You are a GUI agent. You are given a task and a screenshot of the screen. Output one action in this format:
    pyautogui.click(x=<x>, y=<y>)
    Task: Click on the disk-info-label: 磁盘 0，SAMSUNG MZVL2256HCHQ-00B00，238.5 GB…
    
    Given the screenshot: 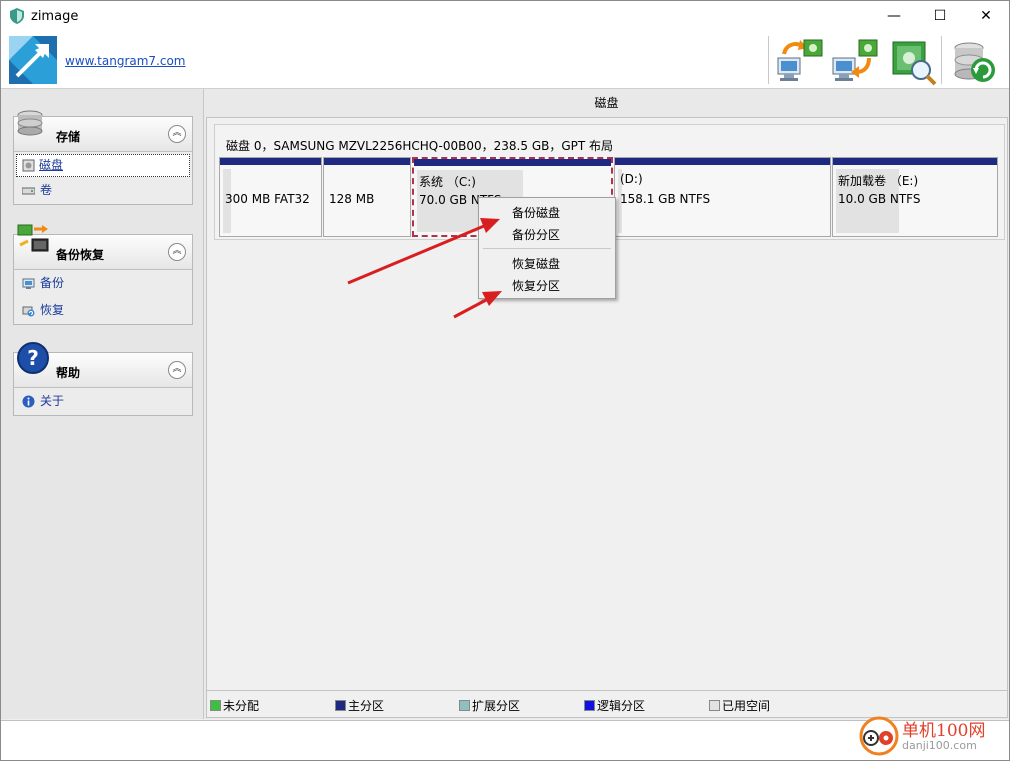 What is the action you would take?
    pyautogui.click(x=420, y=146)
    